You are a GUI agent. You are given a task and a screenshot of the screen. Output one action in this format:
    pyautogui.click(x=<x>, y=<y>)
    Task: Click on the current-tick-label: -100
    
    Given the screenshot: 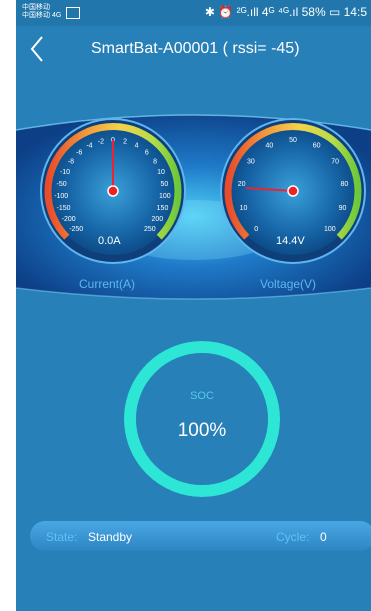 What is the action you would take?
    pyautogui.click(x=61, y=196)
    